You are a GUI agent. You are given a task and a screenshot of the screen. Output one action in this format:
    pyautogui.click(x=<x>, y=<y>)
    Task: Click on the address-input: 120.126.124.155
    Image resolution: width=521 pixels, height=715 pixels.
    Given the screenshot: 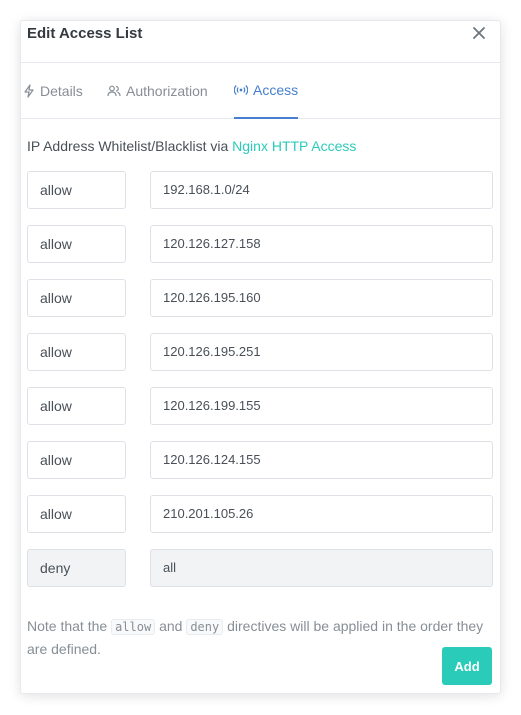 What is the action you would take?
    pyautogui.click(x=321, y=460)
    